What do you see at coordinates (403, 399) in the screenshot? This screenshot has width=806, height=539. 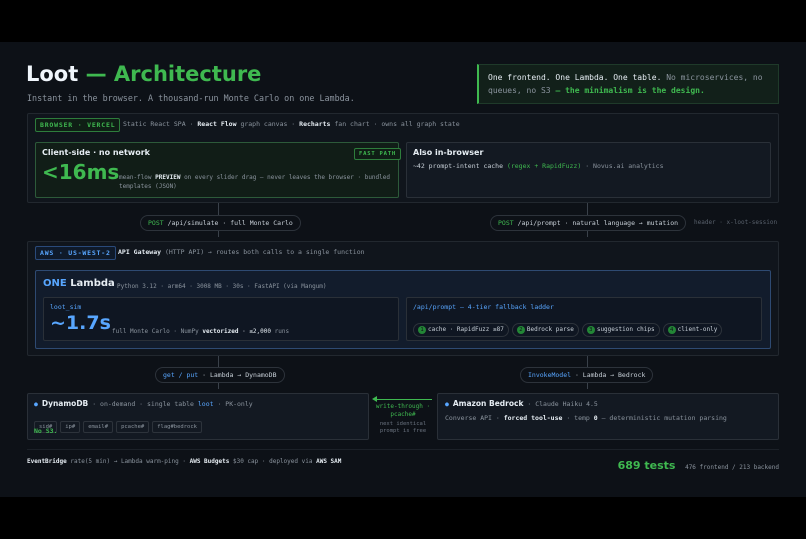 I see `write-through-arrow` at bounding box center [403, 399].